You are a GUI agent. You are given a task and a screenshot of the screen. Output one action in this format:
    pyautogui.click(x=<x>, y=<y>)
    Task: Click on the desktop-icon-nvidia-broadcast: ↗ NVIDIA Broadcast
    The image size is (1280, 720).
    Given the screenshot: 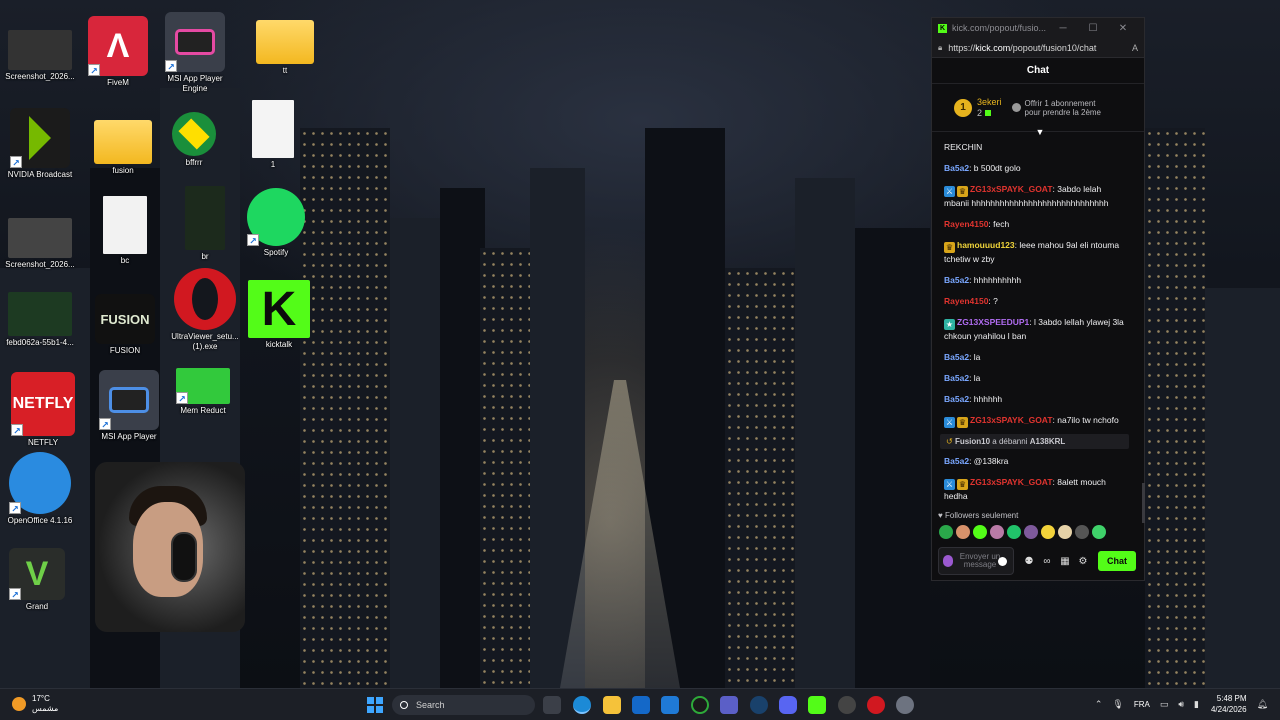 What is the action you would take?
    pyautogui.click(x=40, y=144)
    